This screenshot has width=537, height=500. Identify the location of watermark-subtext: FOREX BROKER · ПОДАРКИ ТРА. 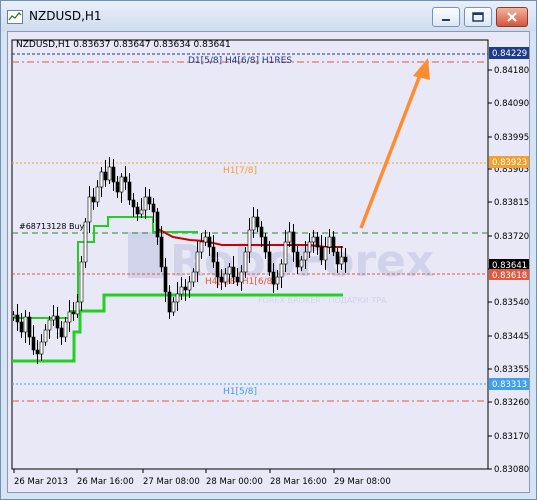
(322, 300).